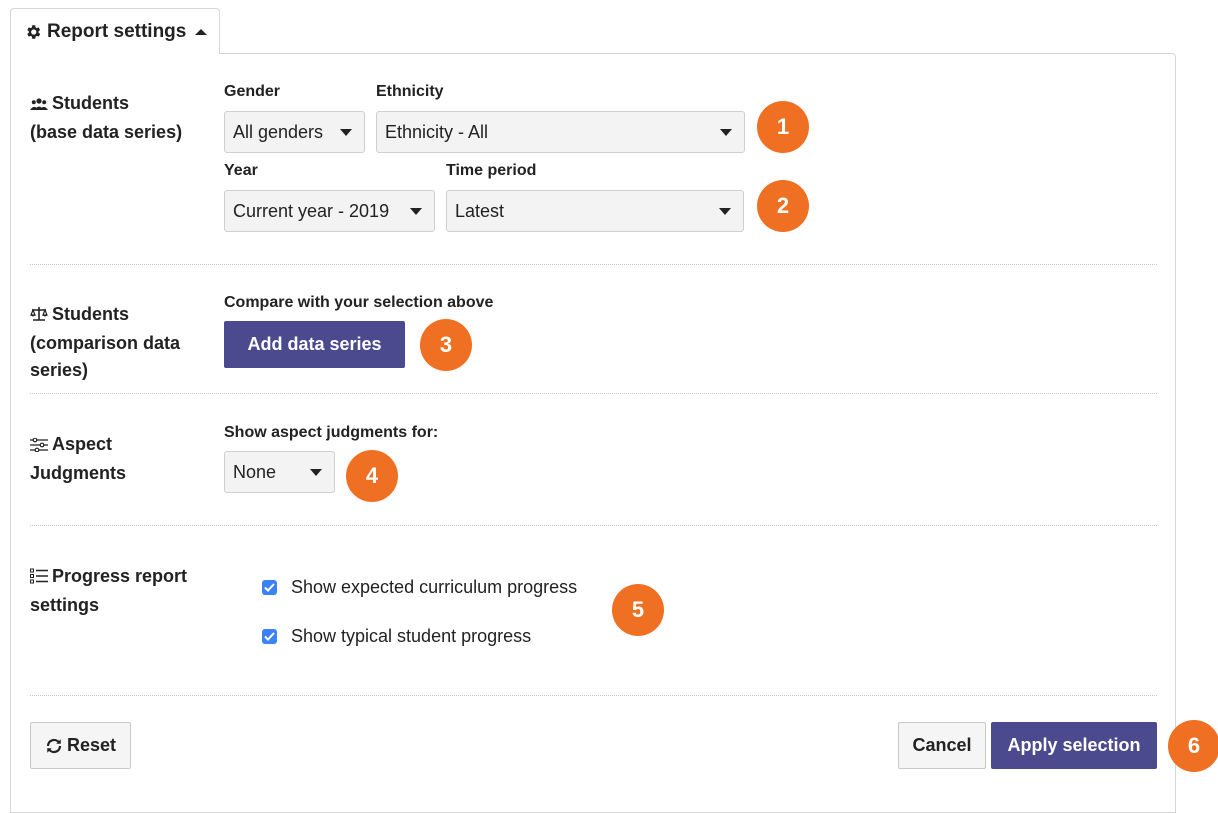 The height and width of the screenshot is (813, 1218). What do you see at coordinates (39, 578) in the screenshot?
I see `list-icon` at bounding box center [39, 578].